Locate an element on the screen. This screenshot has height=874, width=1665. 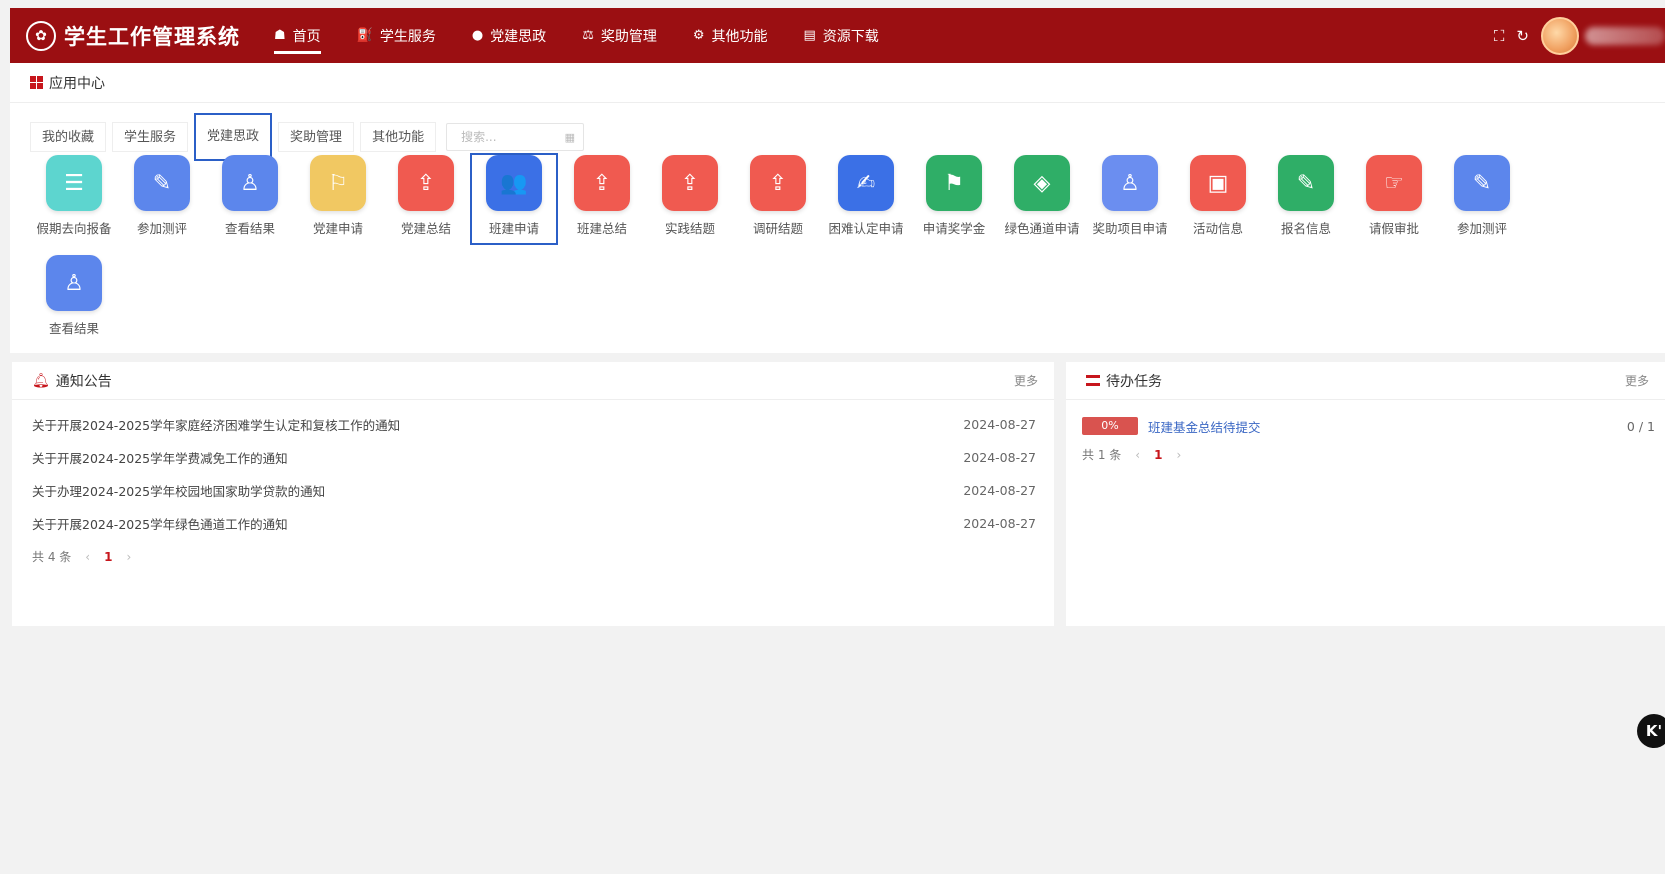
group-icon: 👥 is located at coordinates (514, 183).